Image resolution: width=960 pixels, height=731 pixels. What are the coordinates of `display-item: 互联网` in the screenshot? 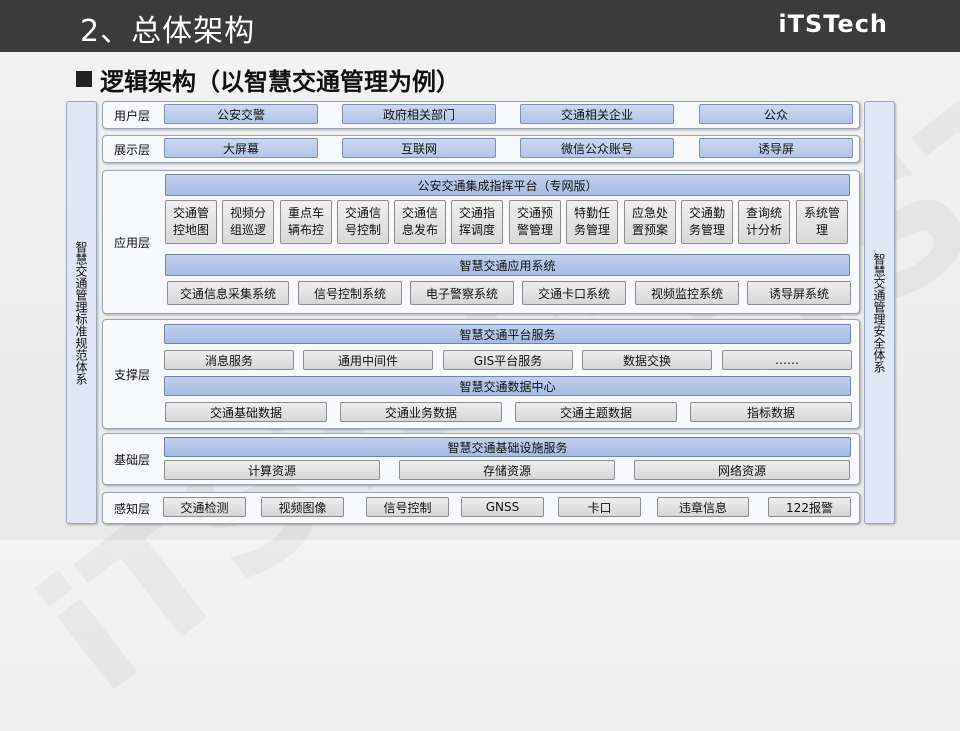 It's located at (419, 148).